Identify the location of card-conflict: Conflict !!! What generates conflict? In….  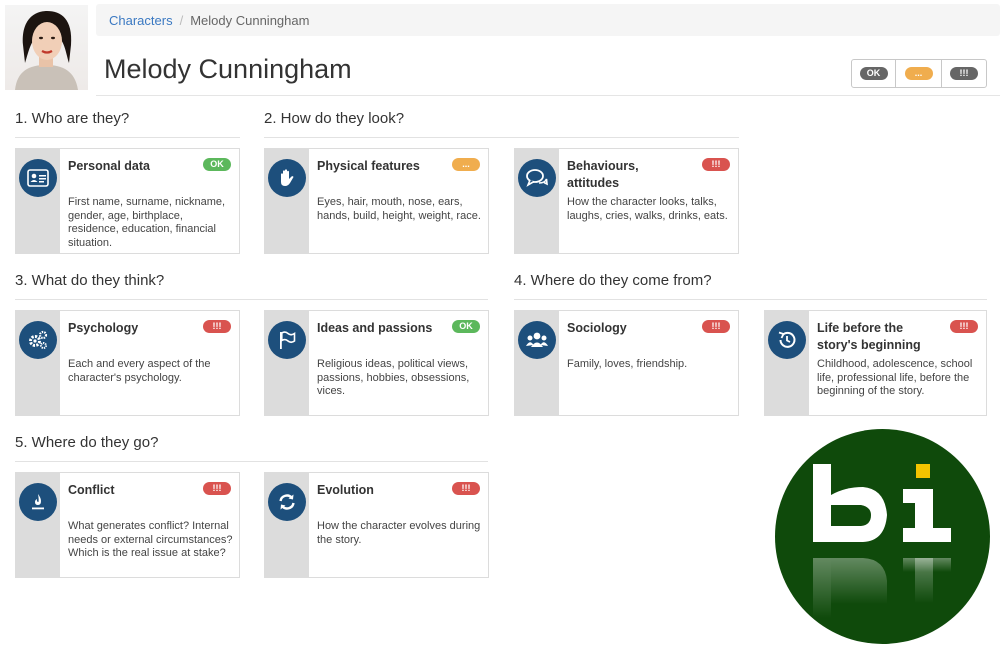
(127, 525).